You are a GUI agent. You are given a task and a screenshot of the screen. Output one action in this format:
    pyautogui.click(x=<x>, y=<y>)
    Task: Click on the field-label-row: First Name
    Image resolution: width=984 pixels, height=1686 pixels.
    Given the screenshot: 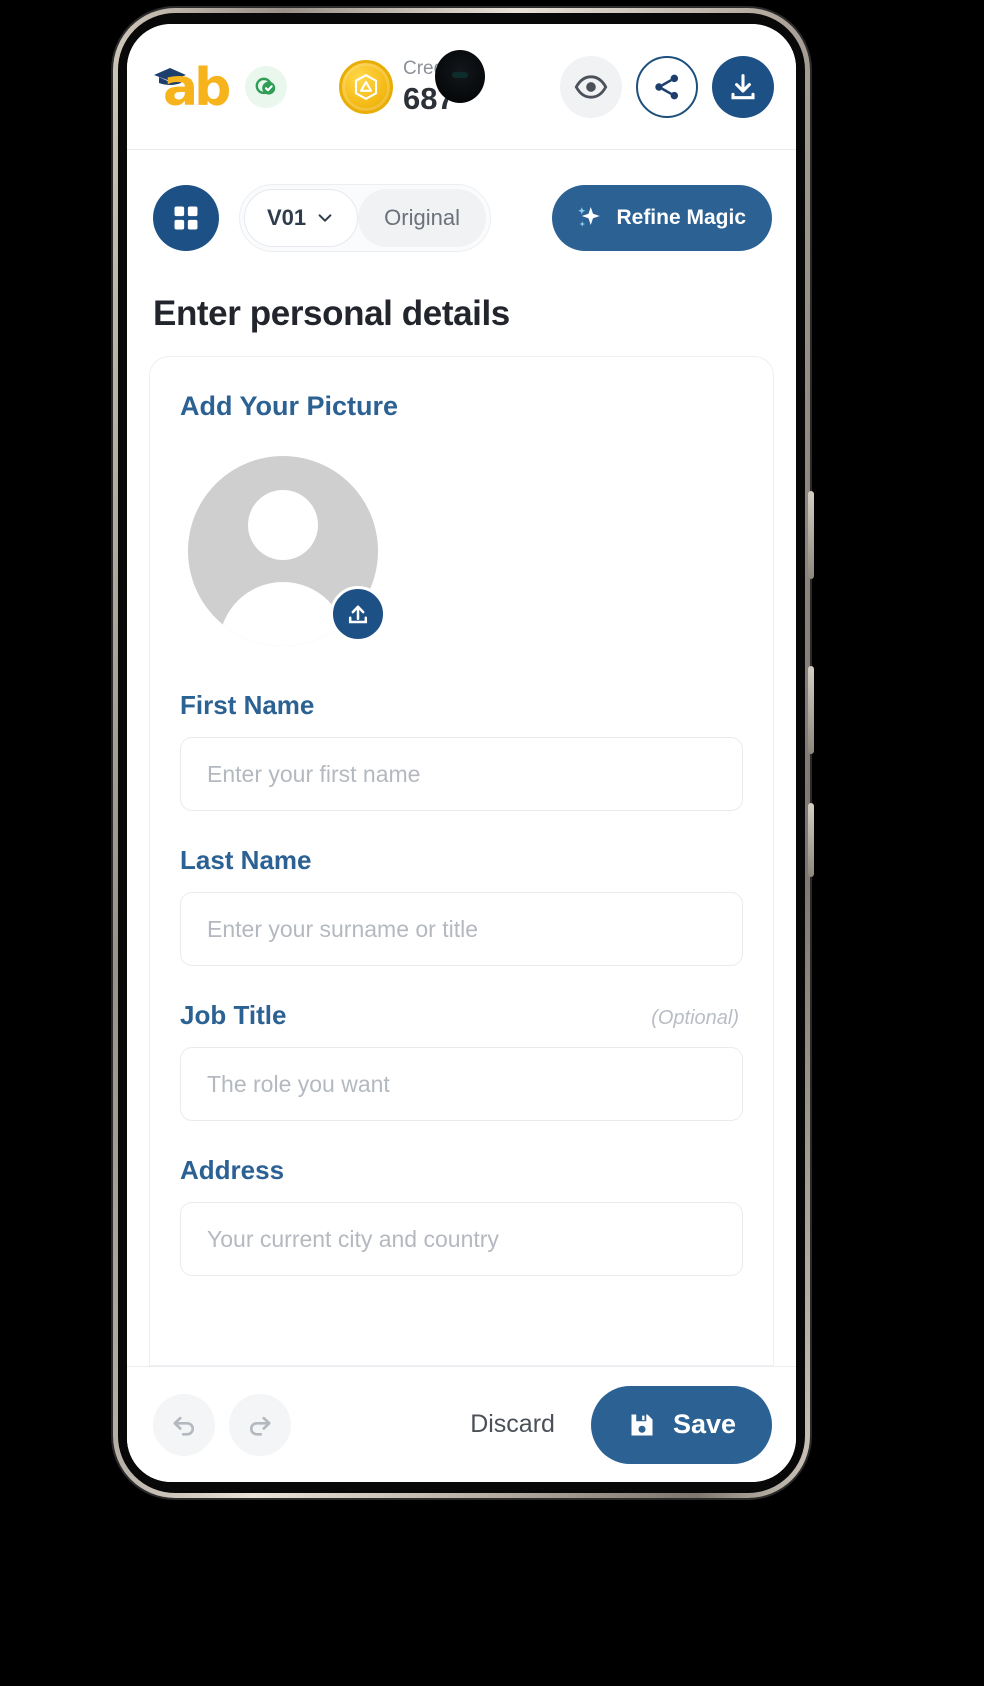 What is the action you would take?
    pyautogui.click(x=461, y=705)
    